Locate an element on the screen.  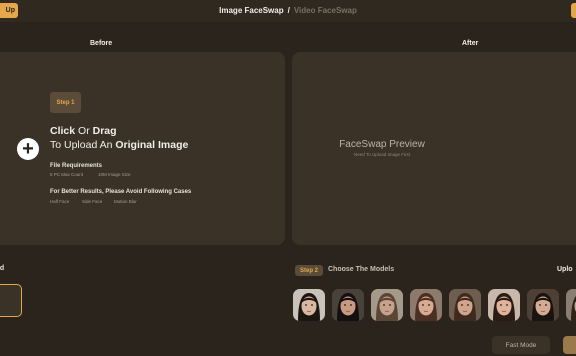
left-section-label: ed is located at coordinates (2, 268).